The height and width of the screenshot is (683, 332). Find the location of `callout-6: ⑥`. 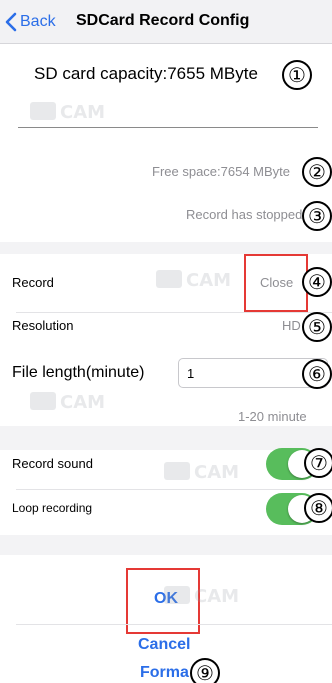

callout-6: ⑥ is located at coordinates (317, 374).